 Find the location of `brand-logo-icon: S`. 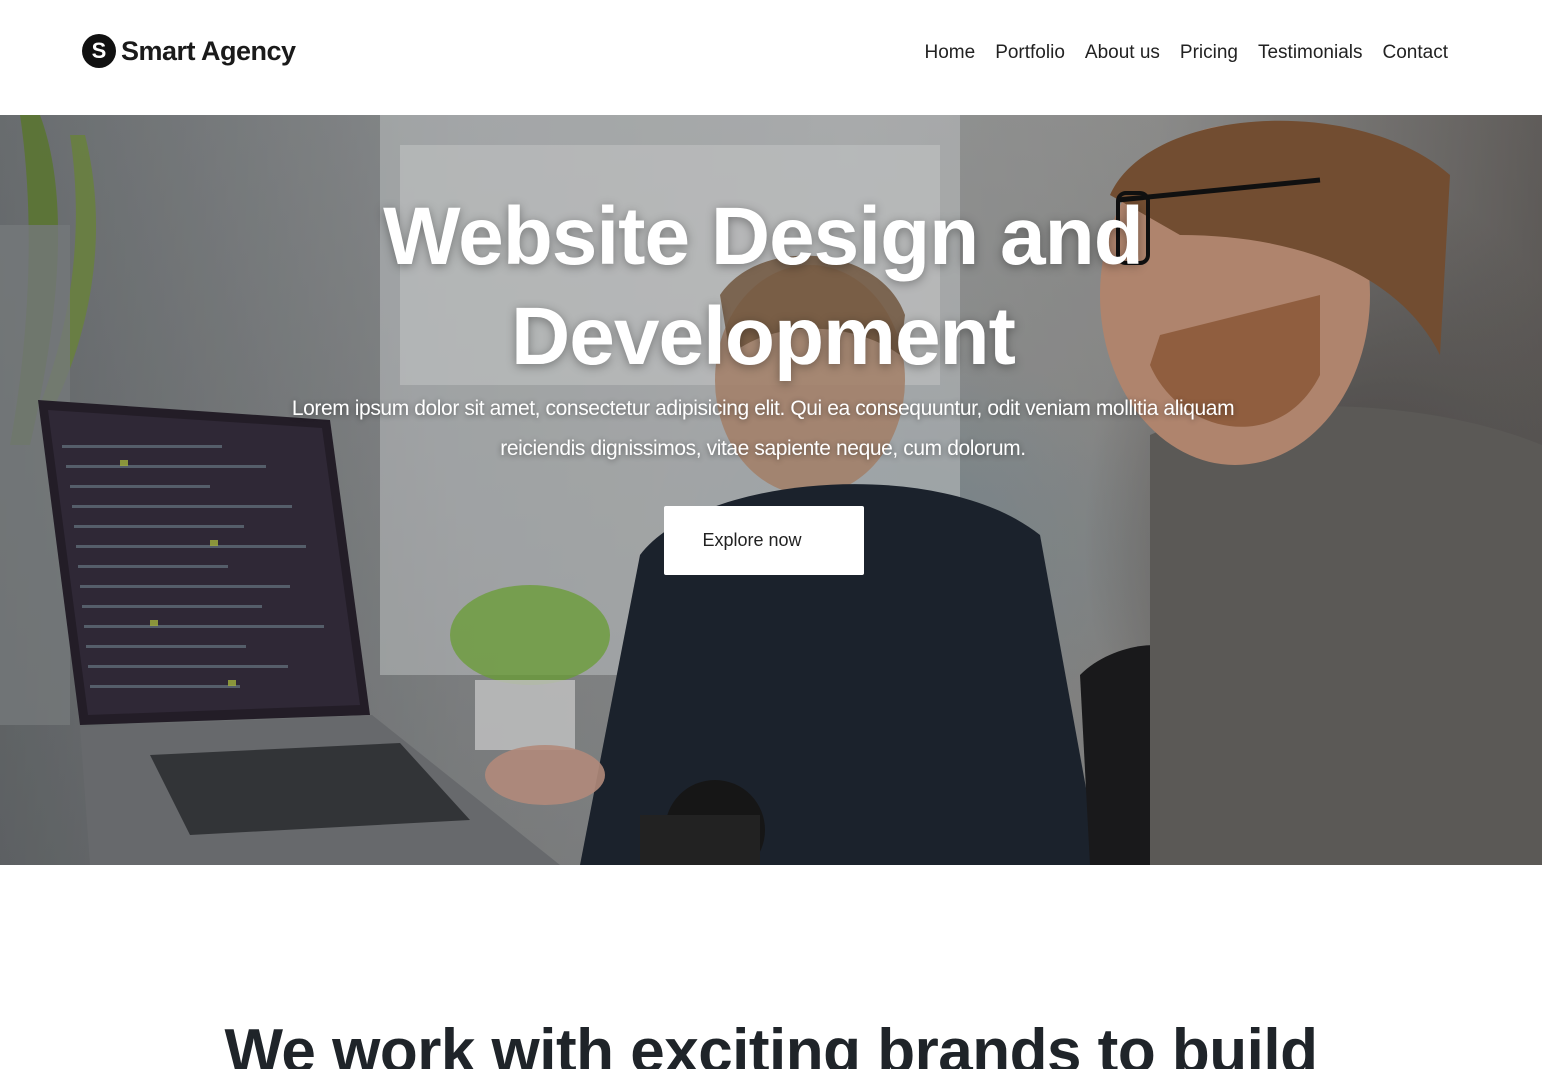

brand-logo-icon: S is located at coordinates (99, 51).